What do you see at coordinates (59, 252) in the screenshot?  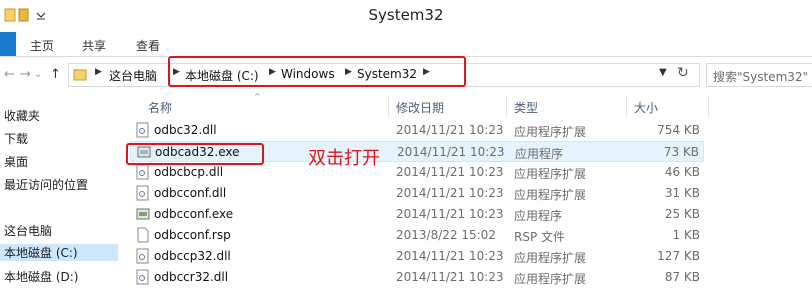 I see `sidebar-item-local-disk-c: 本地磁盘 (C:)` at bounding box center [59, 252].